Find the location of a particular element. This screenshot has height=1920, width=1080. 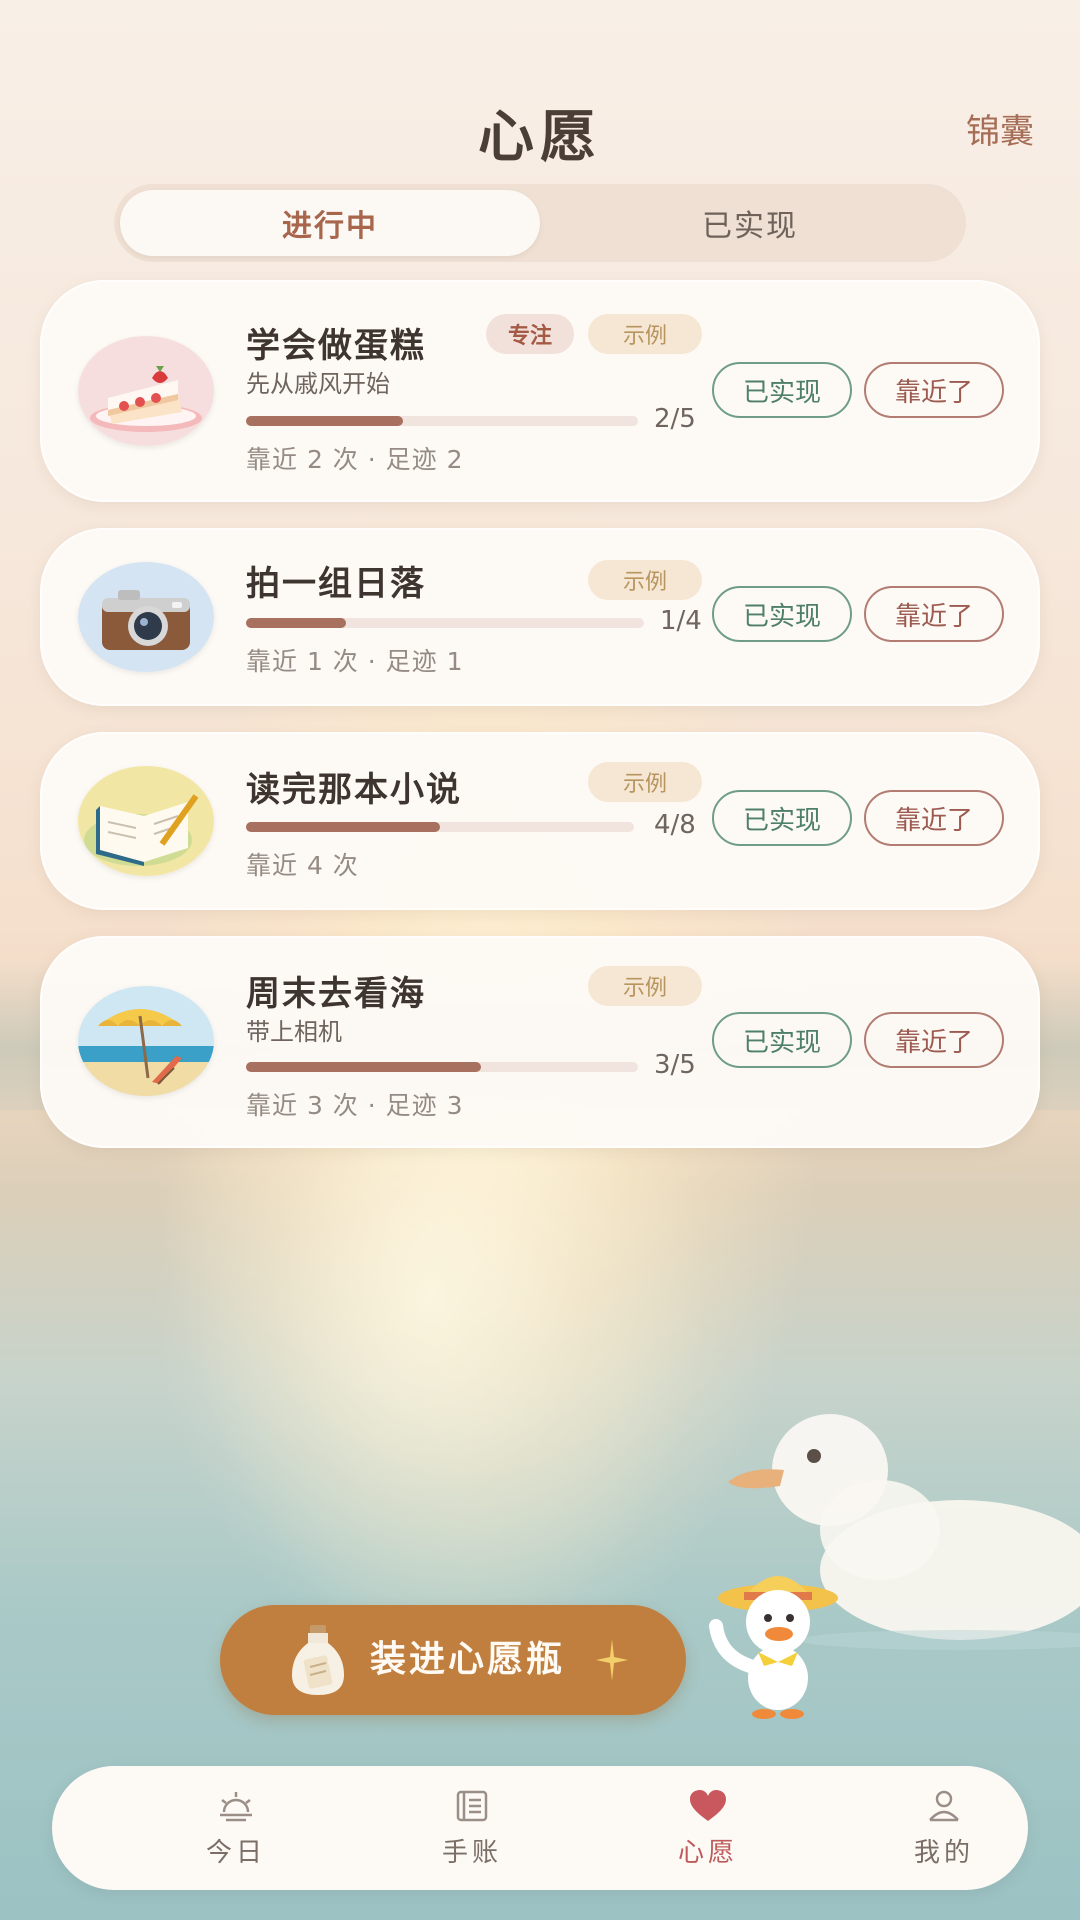

journal-icon is located at coordinates (472, 1805).